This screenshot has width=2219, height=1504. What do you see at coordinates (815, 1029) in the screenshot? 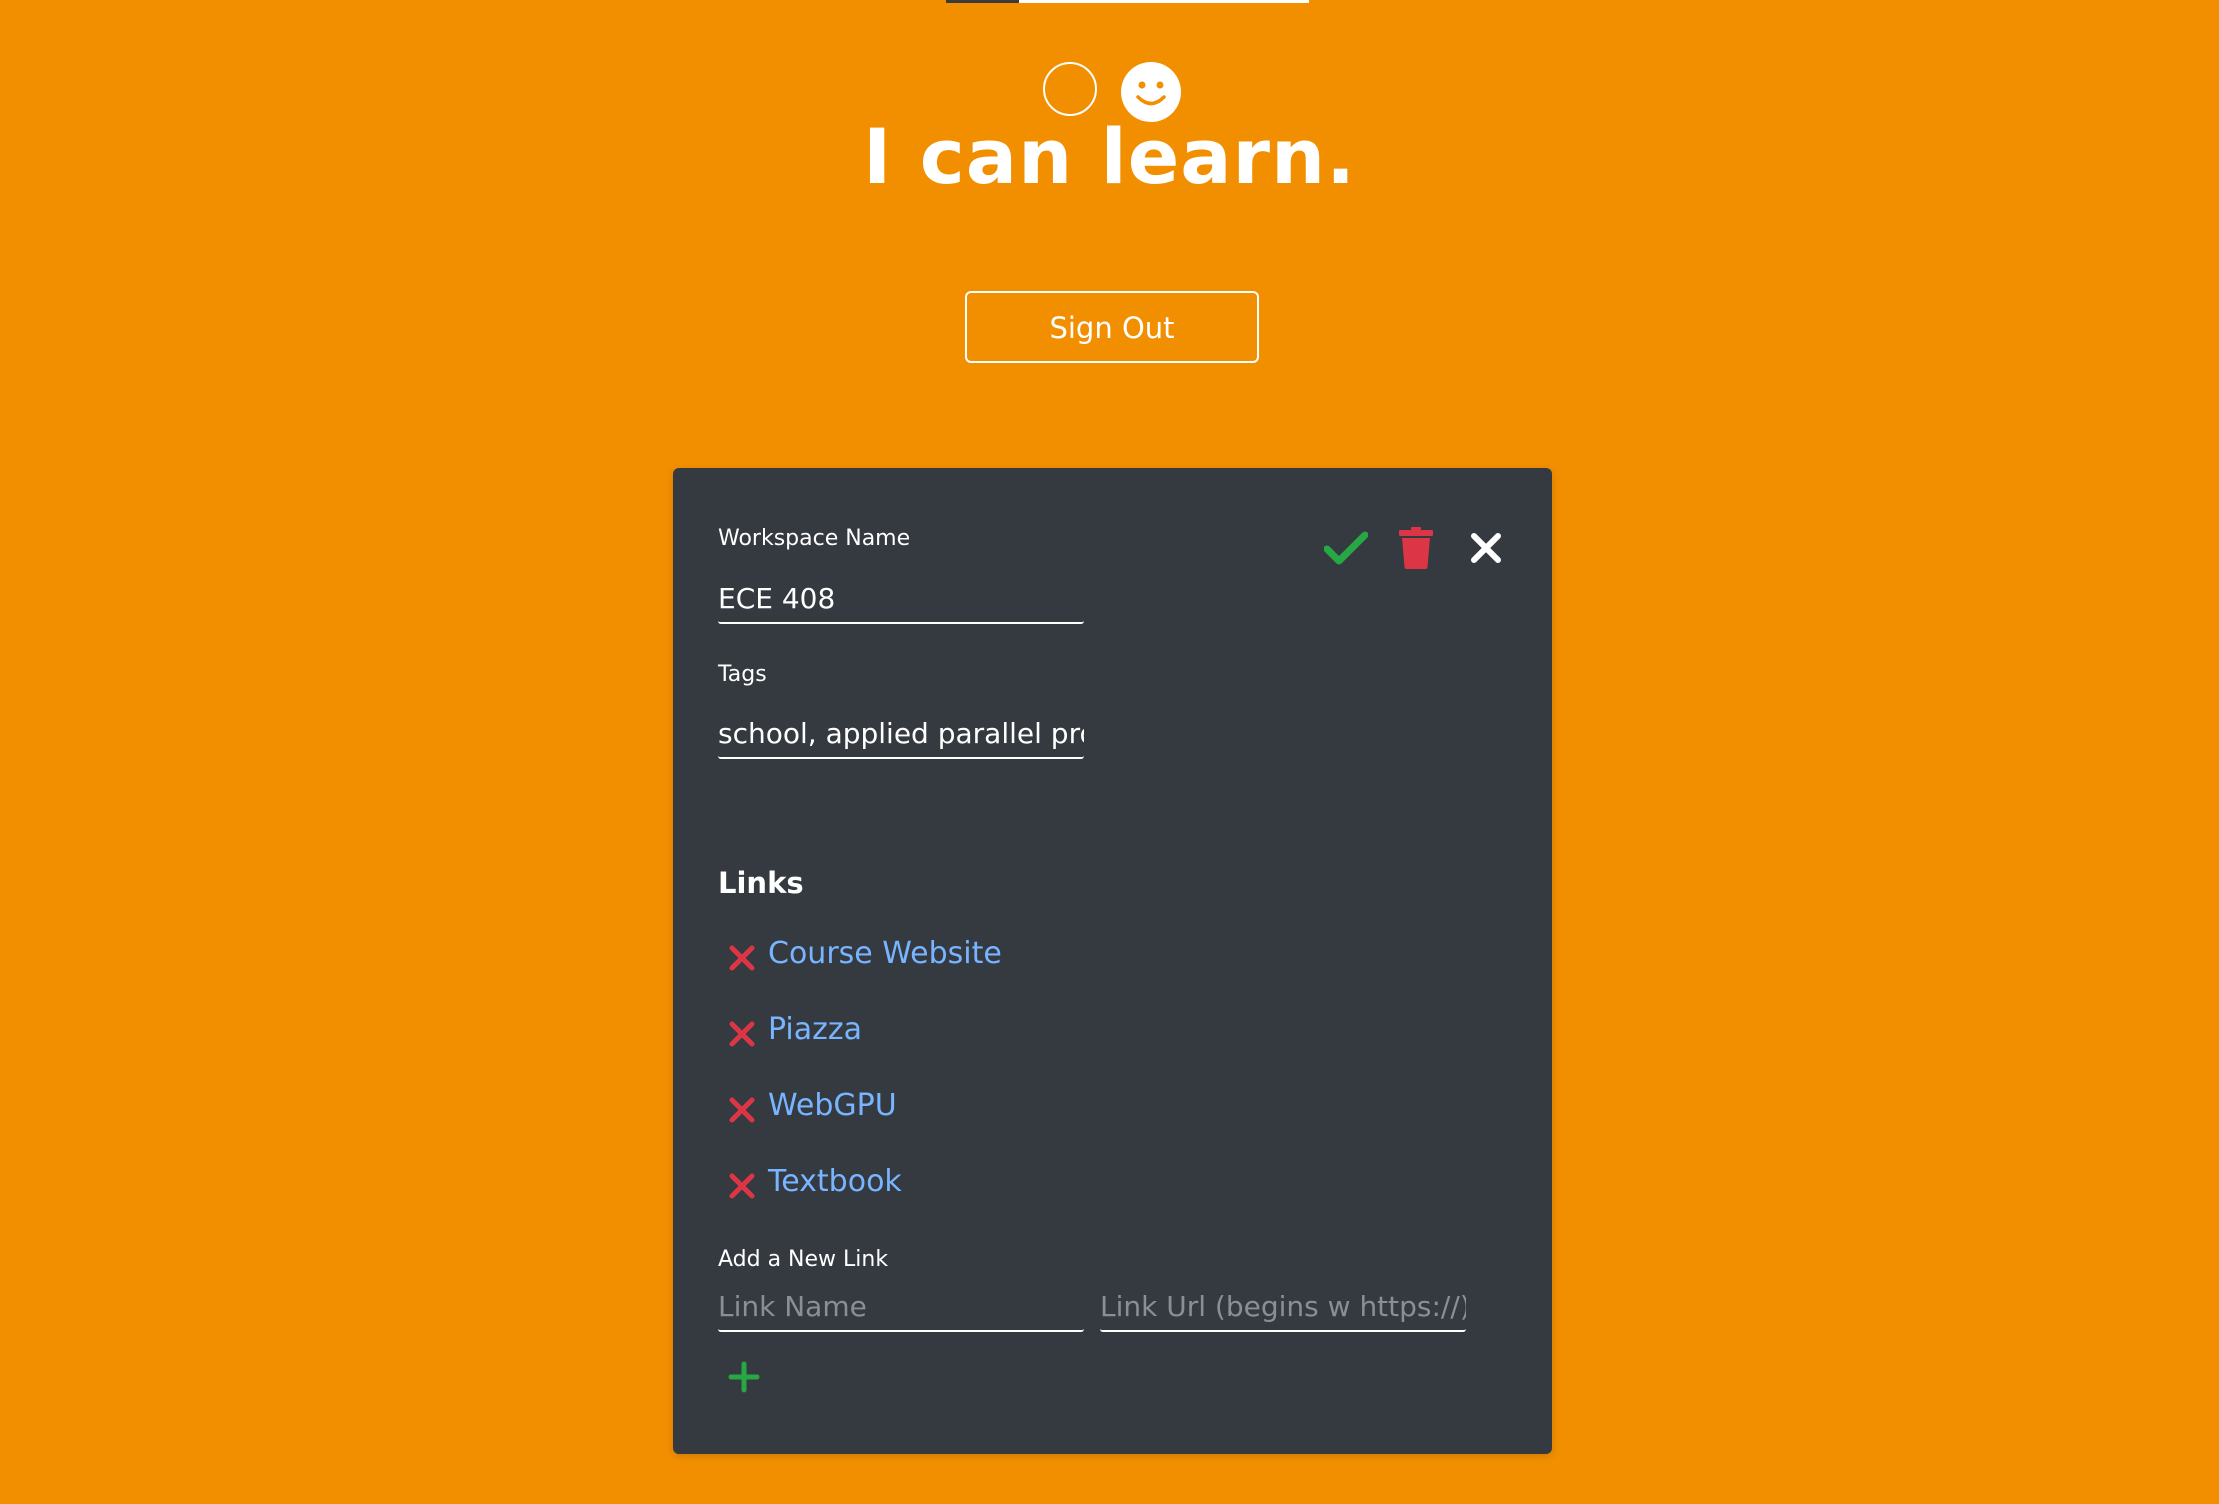
I see `link-piazza: Piazza` at bounding box center [815, 1029].